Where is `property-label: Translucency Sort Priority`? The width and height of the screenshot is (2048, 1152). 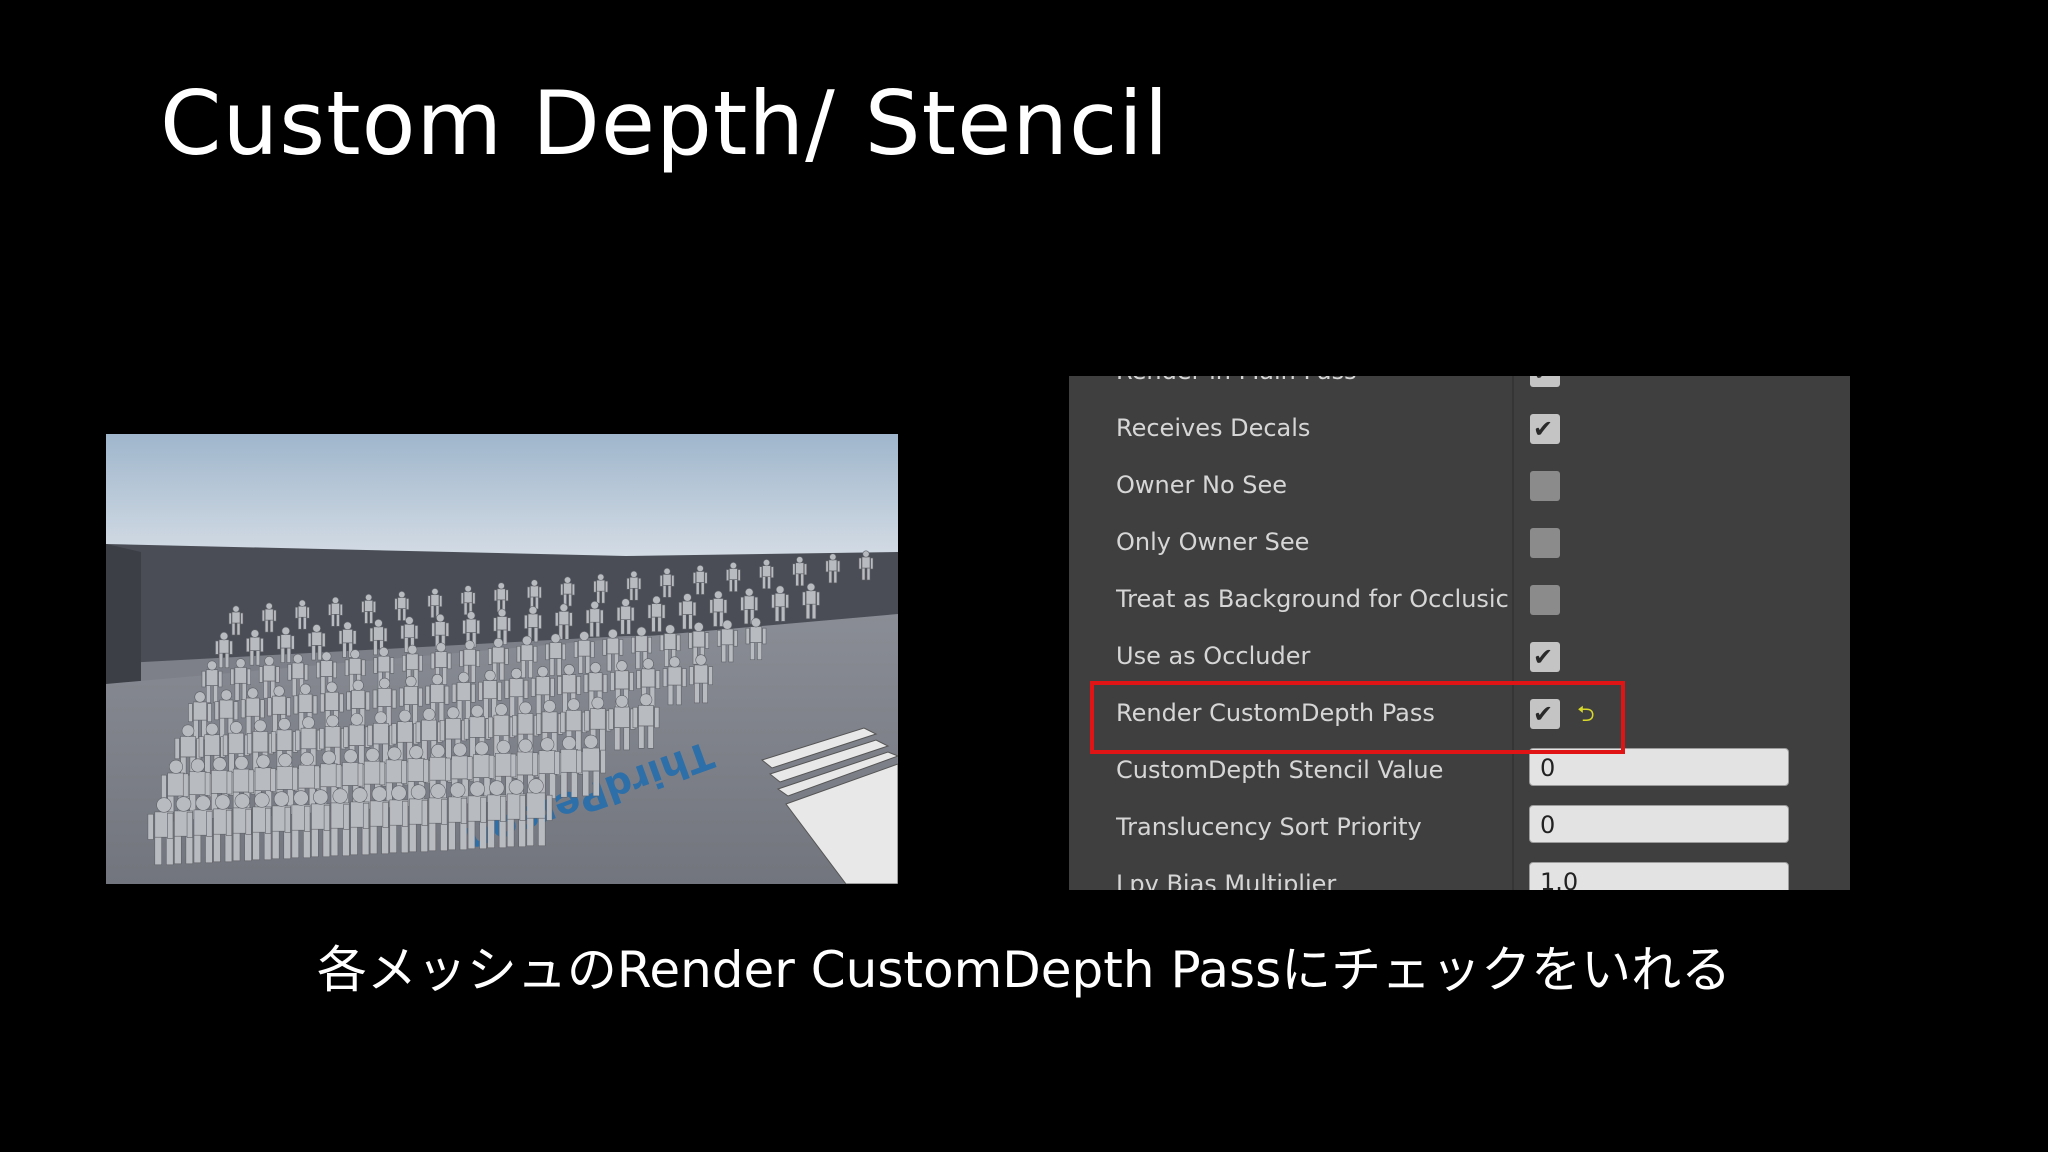 property-label: Translucency Sort Priority is located at coordinates (1269, 827).